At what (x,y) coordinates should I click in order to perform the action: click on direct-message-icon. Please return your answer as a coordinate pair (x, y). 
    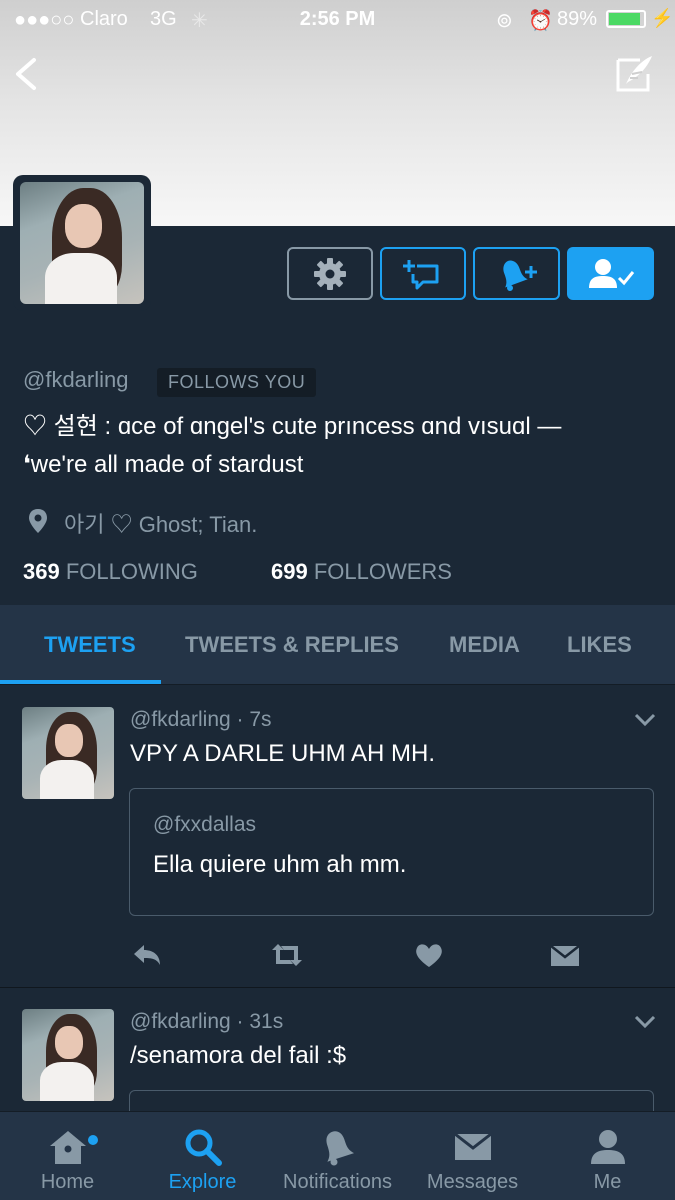
    Looking at the image, I should click on (565, 955).